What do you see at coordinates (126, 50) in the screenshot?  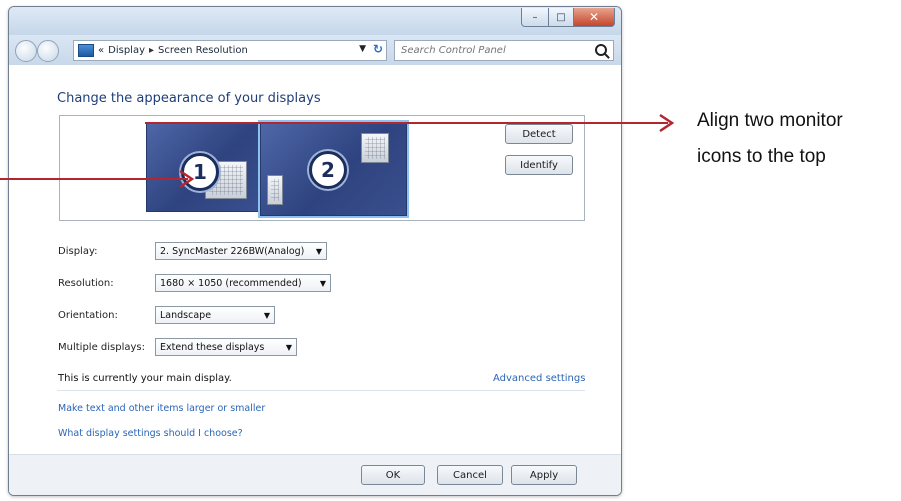 I see `breadcrumb-display: Display` at bounding box center [126, 50].